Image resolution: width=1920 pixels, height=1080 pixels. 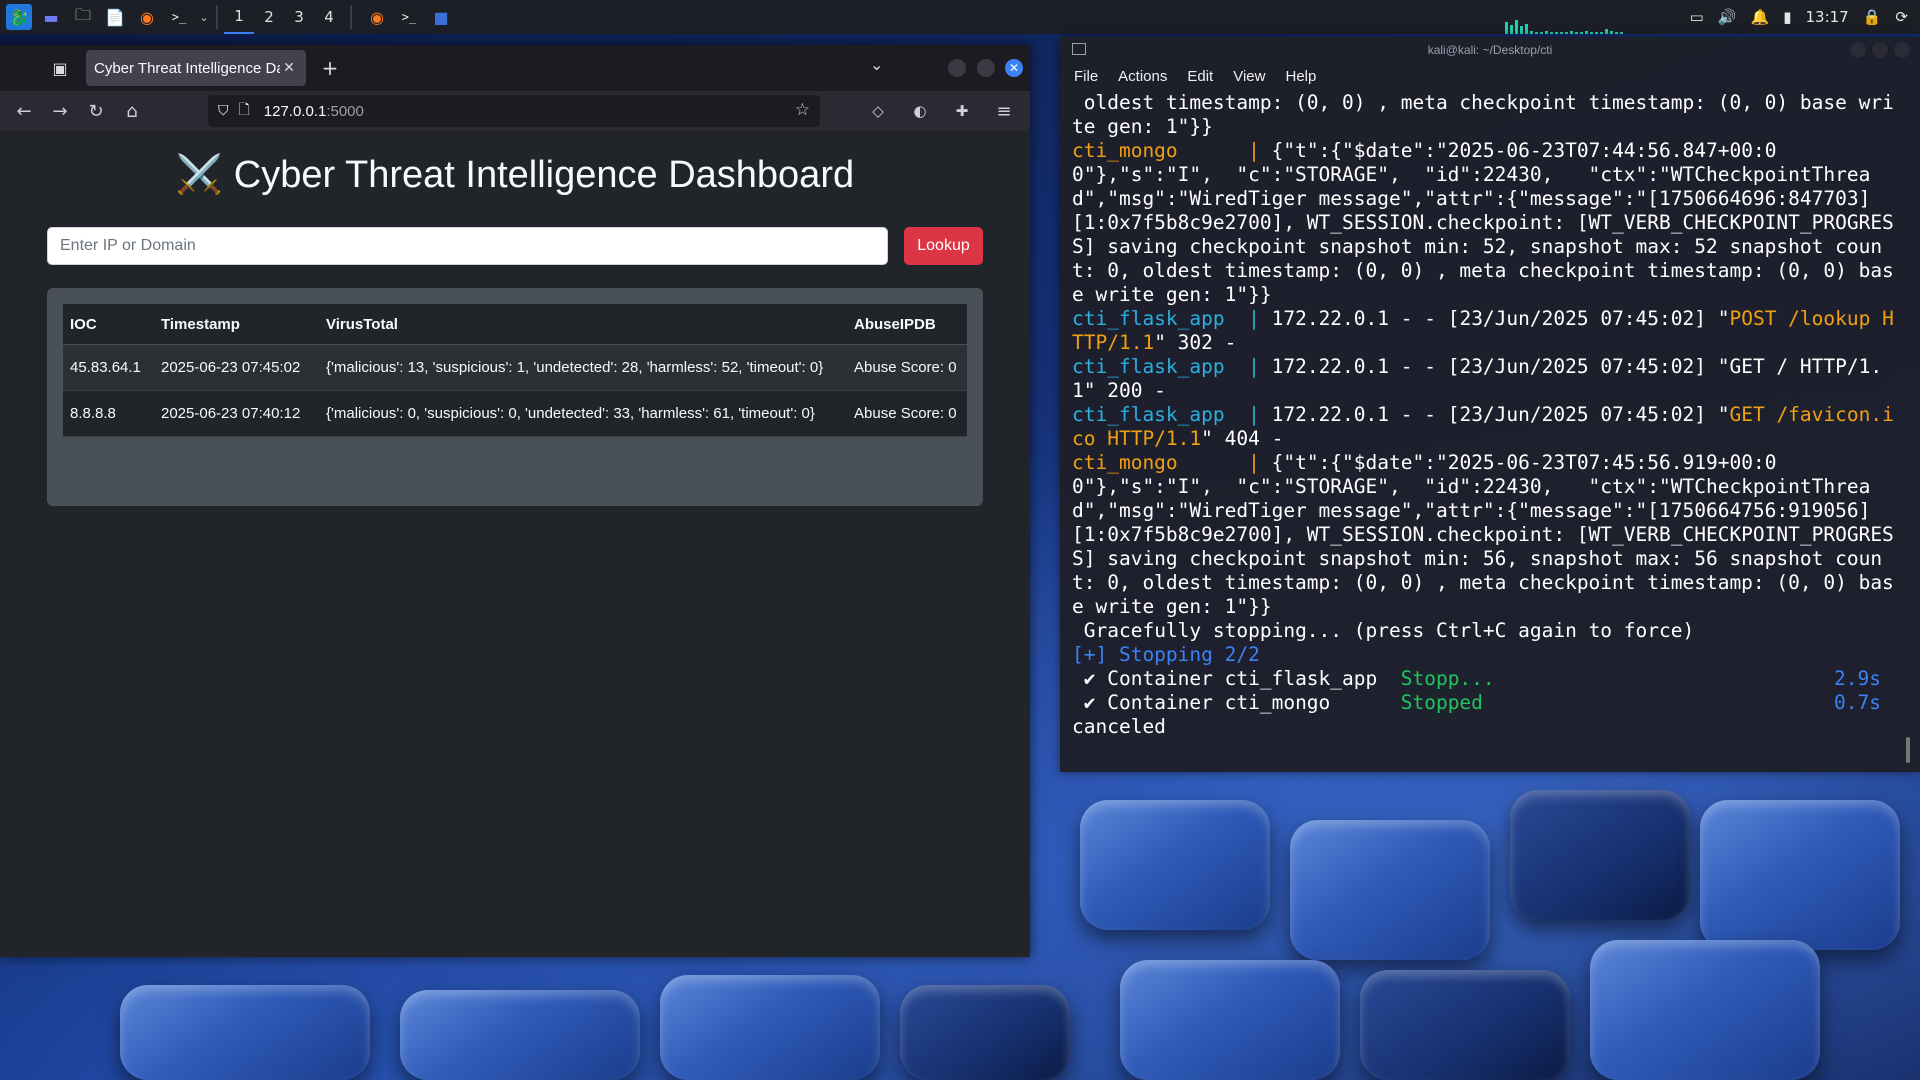 What do you see at coordinates (1166, 654) in the screenshot?
I see `terminal-line: [+] Stopping 2/2` at bounding box center [1166, 654].